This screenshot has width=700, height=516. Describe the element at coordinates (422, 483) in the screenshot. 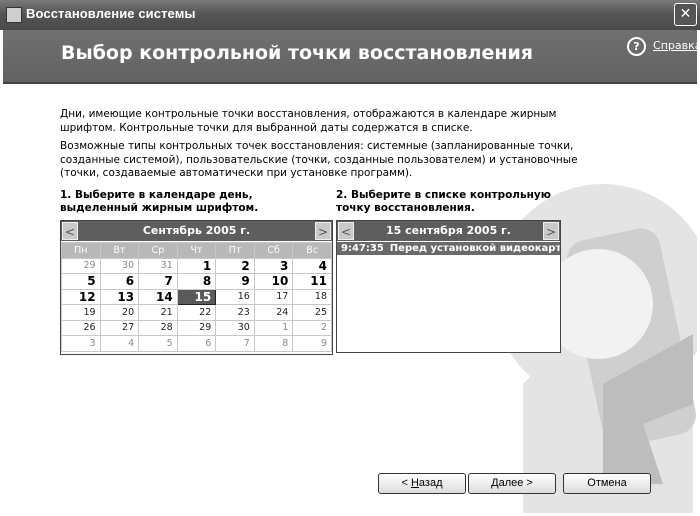

I see `back-button: < Назад` at that location.